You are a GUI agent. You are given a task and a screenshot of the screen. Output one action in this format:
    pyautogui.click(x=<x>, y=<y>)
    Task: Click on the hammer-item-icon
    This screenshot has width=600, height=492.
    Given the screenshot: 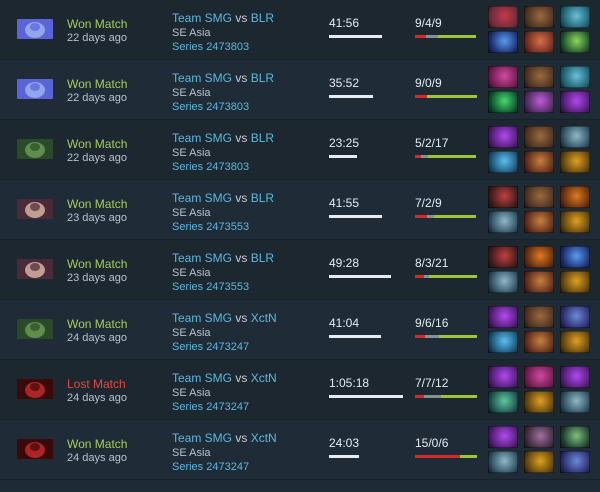 What is the action you would take?
    pyautogui.click(x=539, y=42)
    